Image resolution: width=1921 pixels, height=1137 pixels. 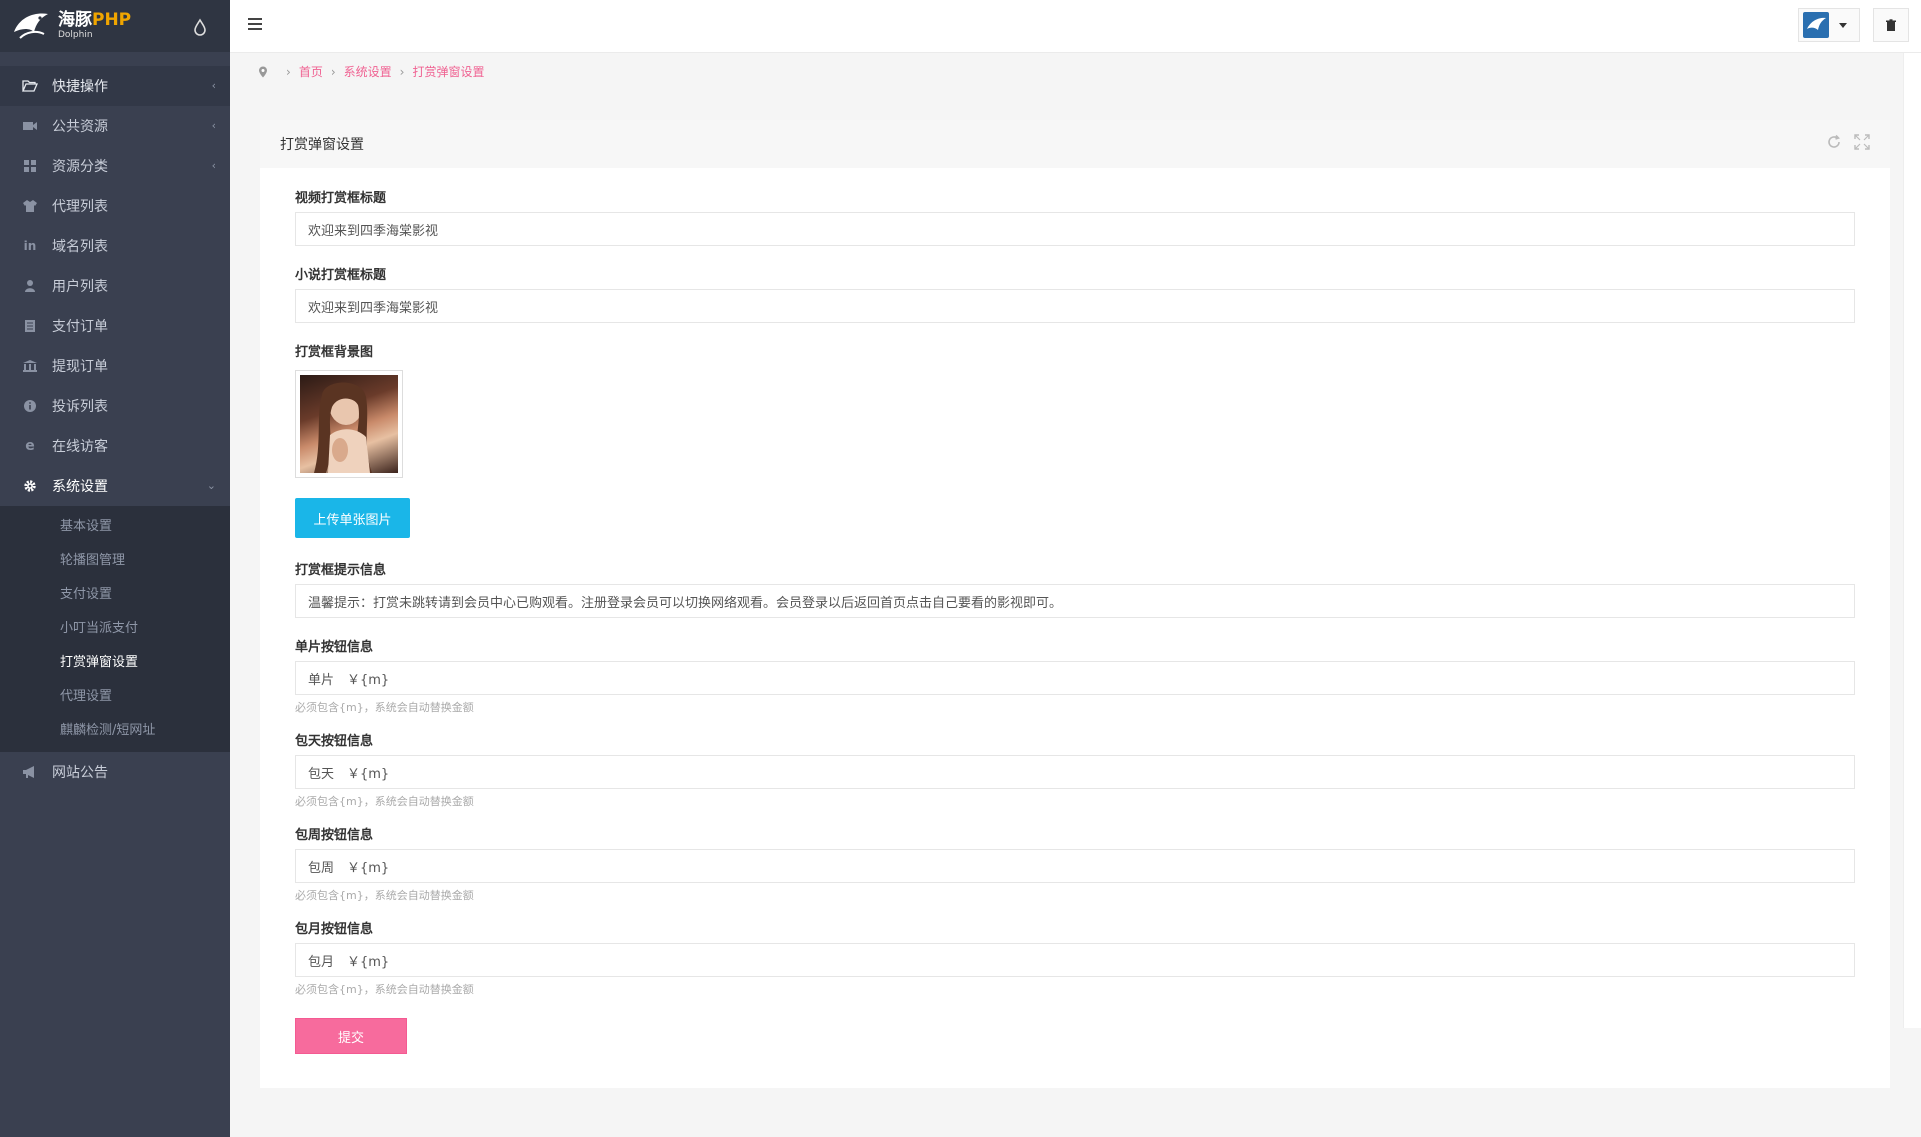 I want to click on breadcrumb-home-link: 首页, so click(x=311, y=71).